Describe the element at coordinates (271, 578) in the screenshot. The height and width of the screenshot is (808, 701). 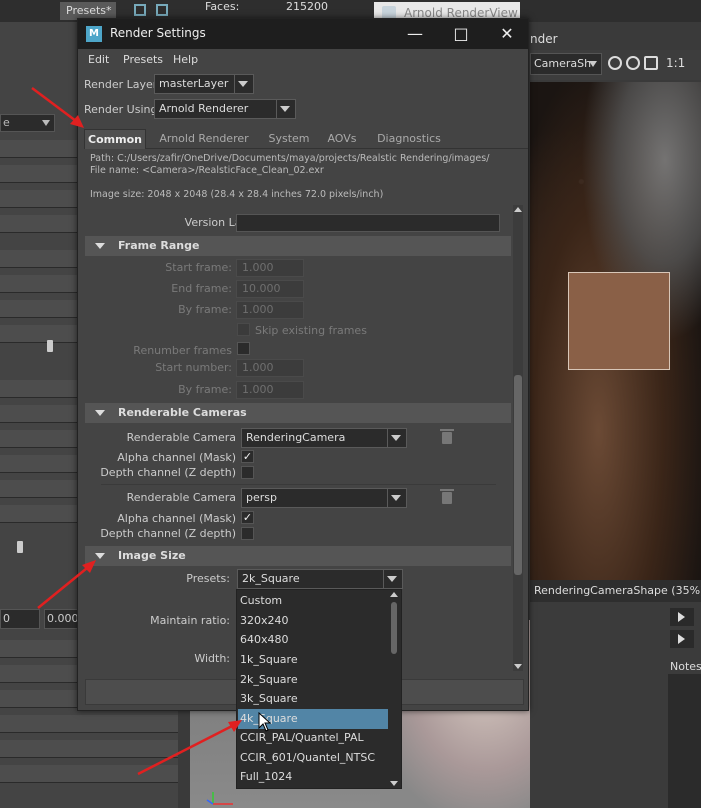
I see `image-size-presets-value: 2k_Square` at that location.